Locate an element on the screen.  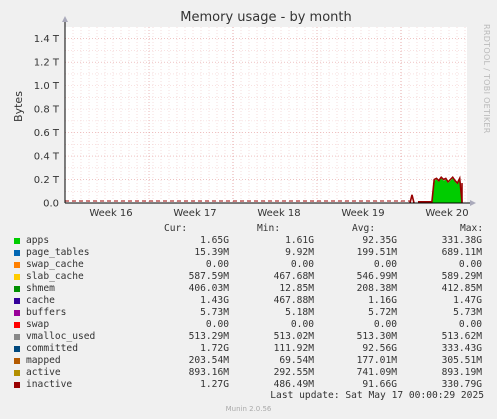
version-label: Munin 2.0.56 is located at coordinates (248, 409).